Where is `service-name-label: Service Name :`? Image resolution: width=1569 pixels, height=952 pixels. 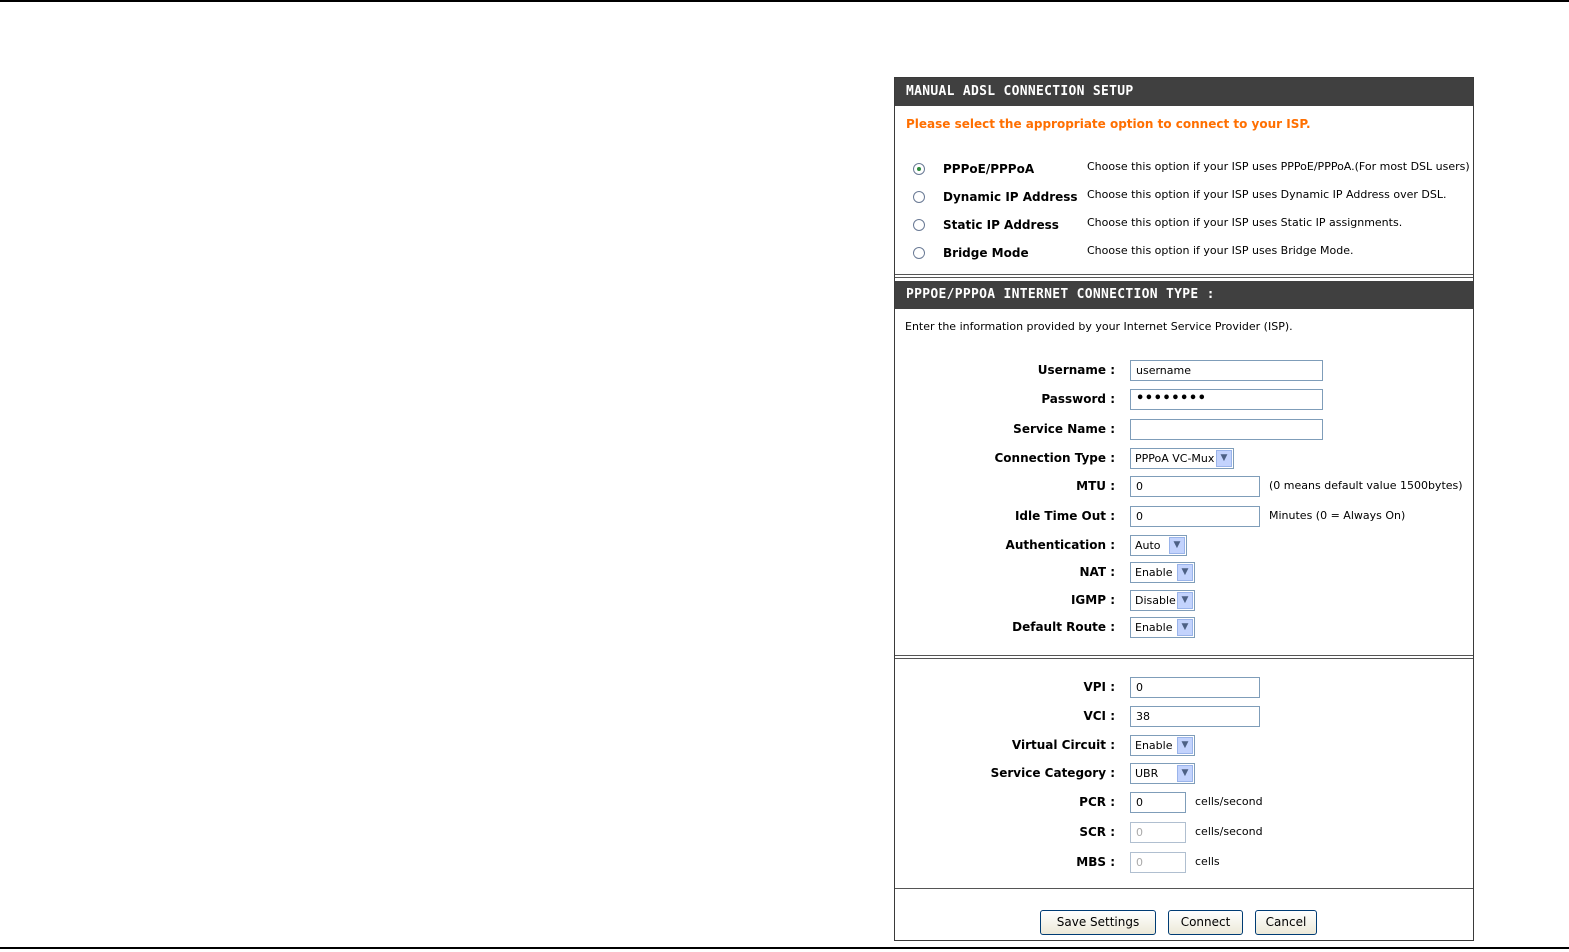 service-name-label: Service Name : is located at coordinates (1064, 429).